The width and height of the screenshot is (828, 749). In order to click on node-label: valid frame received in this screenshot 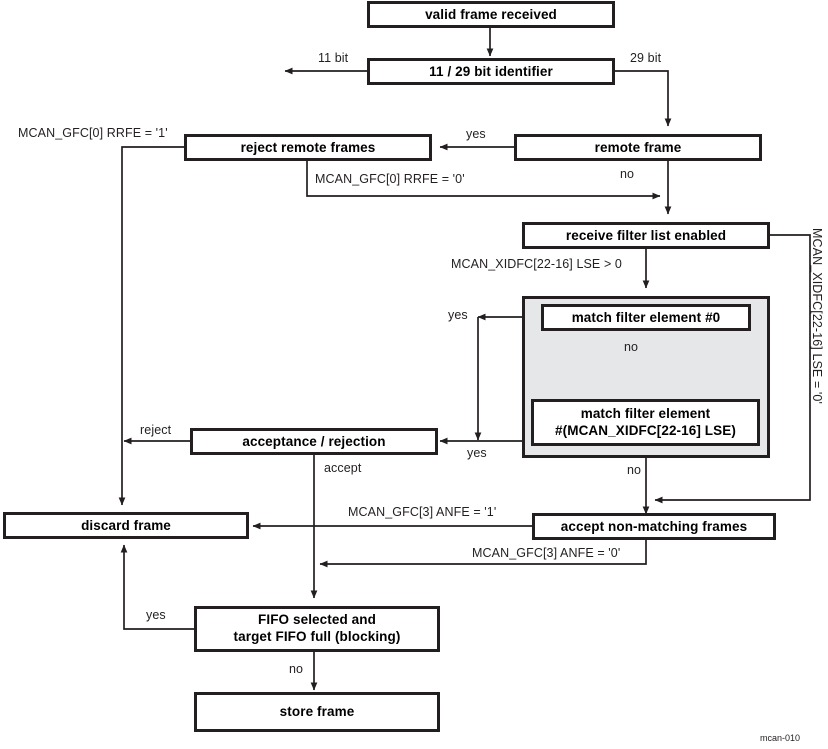, I will do `click(491, 14)`.